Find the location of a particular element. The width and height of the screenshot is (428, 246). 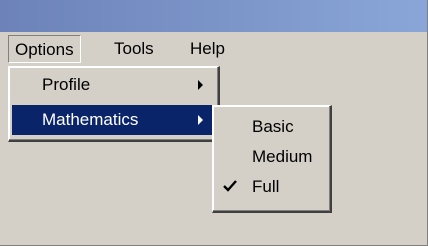

menu-bar: Options Tools Help is located at coordinates (213, 49).